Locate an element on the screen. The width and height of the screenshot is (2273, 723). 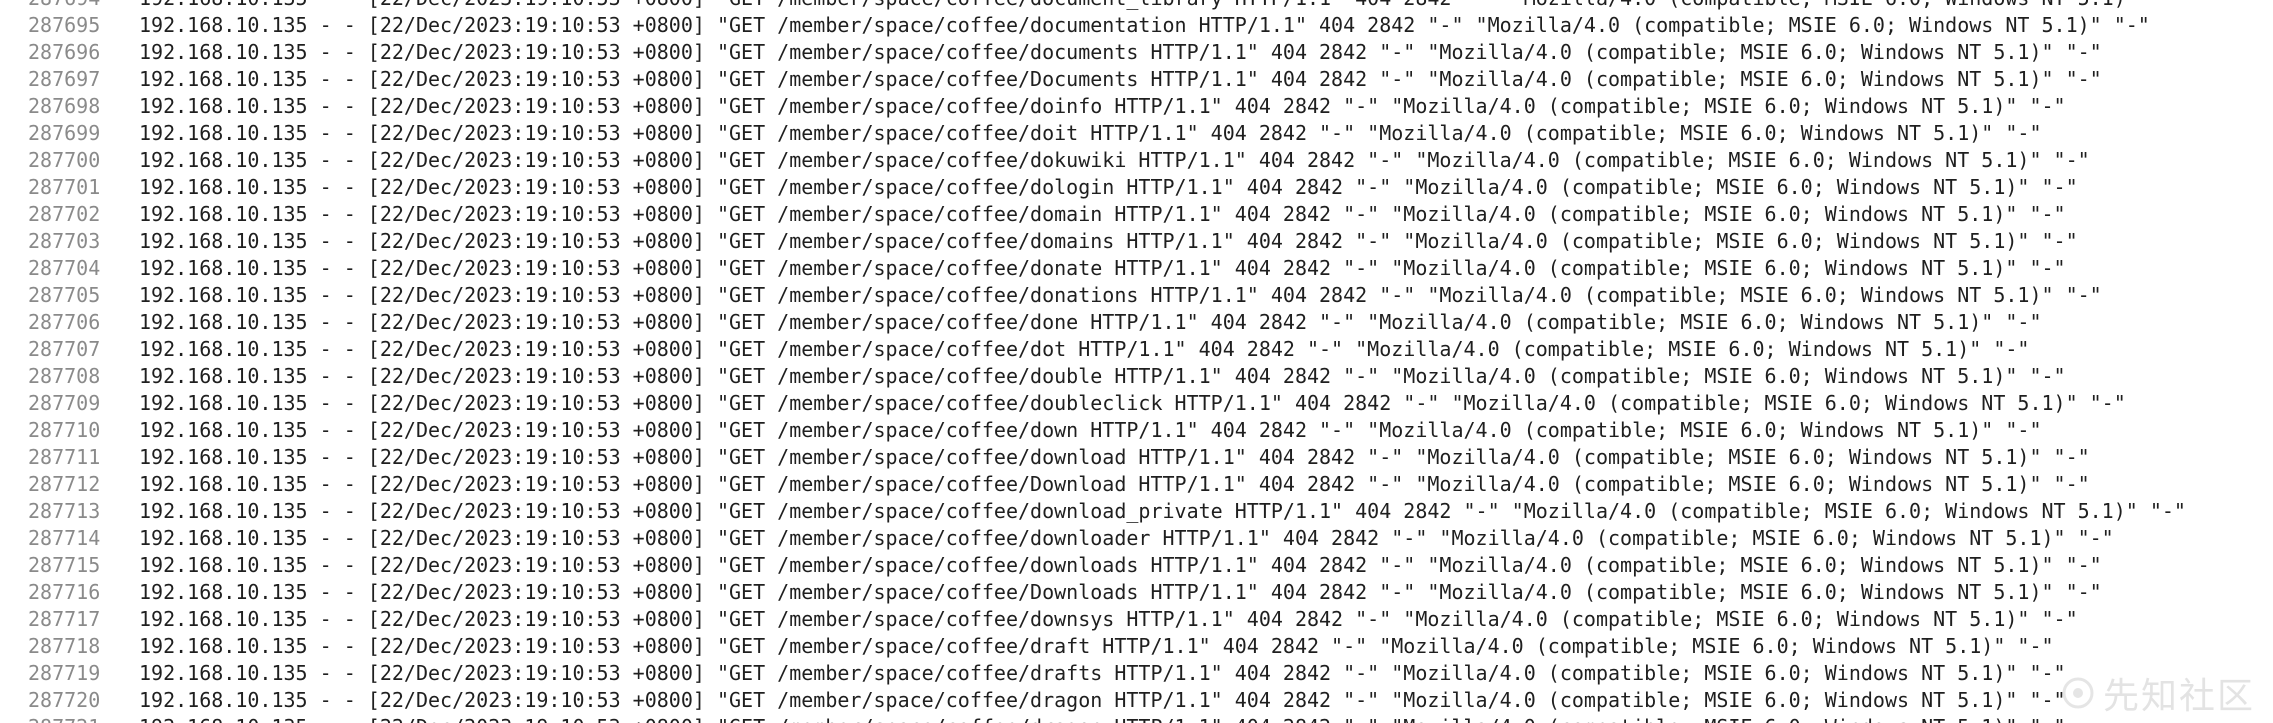
line-number: 287717 is located at coordinates (64, 619).